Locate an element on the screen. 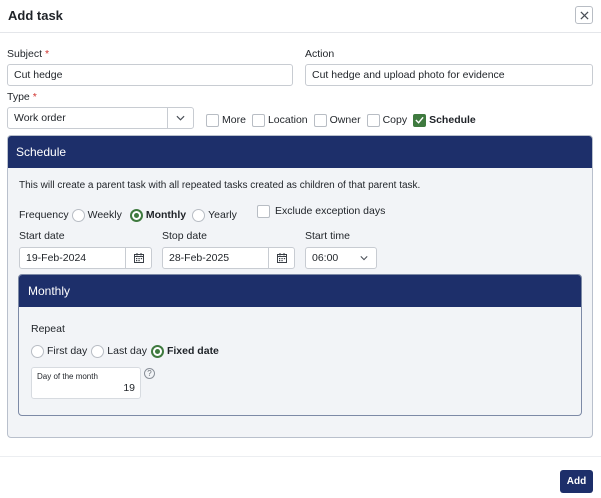  option-copy: Copy is located at coordinates (386, 120).